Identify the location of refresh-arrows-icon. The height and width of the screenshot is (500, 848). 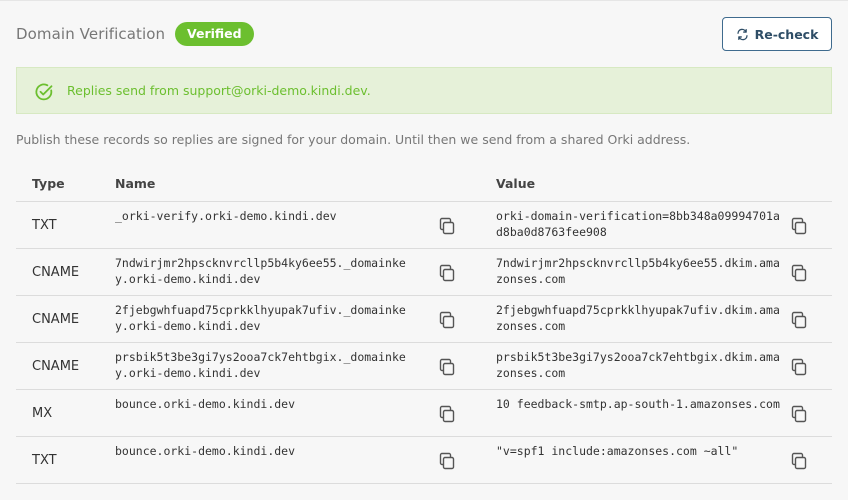
(742, 34).